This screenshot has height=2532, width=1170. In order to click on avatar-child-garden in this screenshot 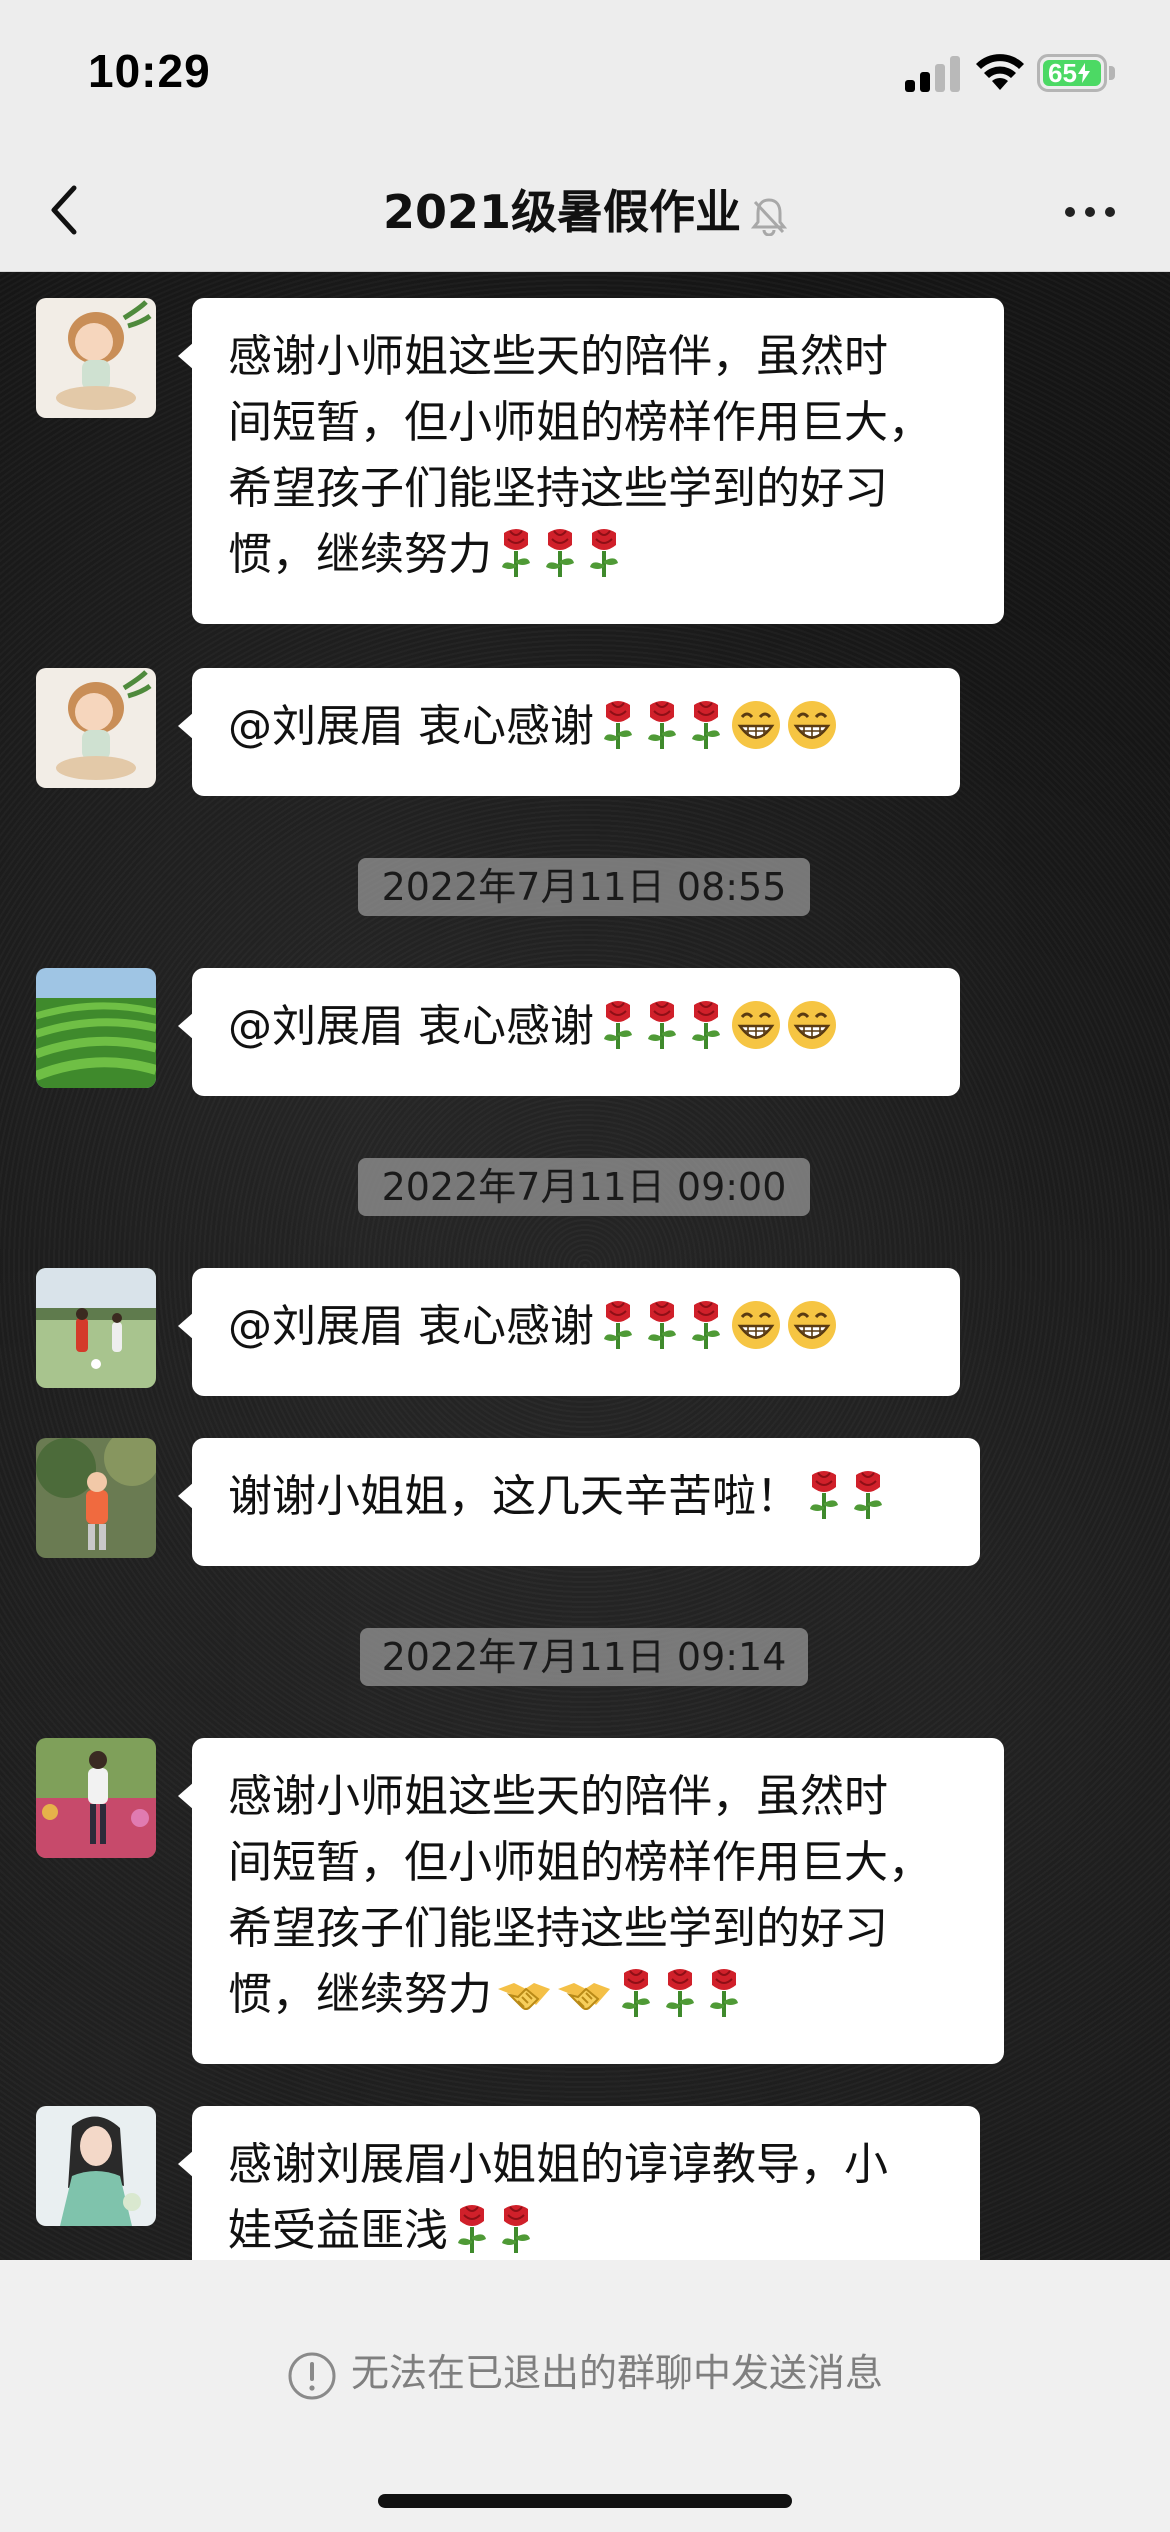, I will do `click(96, 1498)`.